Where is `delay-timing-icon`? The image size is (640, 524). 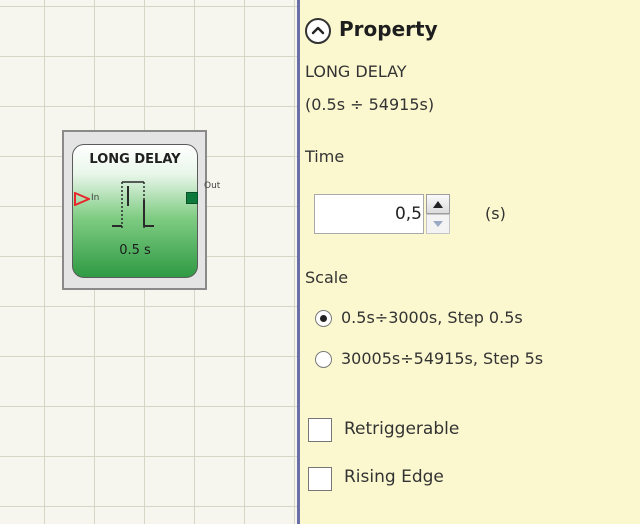 delay-timing-icon is located at coordinates (133, 205).